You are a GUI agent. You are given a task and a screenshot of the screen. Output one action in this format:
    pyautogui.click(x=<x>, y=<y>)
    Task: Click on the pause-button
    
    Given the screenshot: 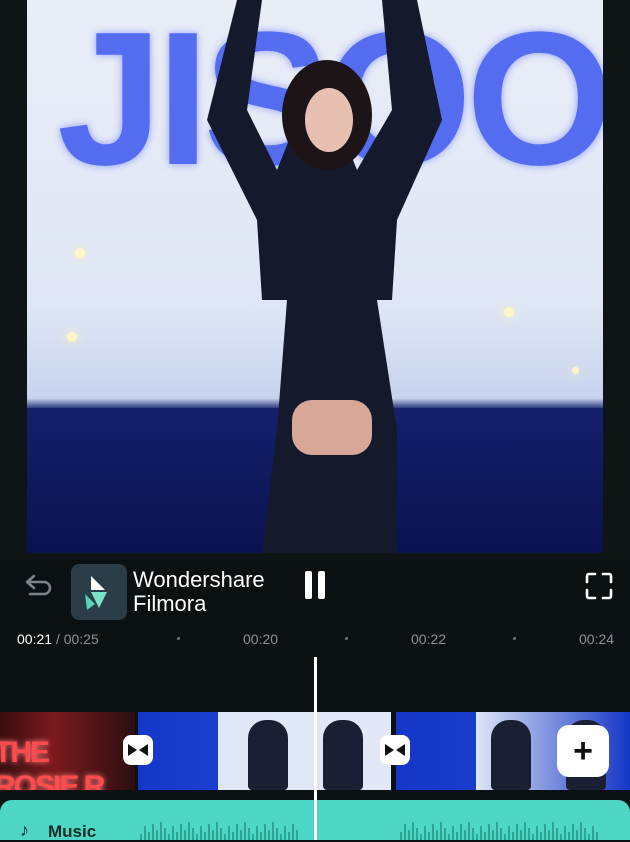 What is the action you would take?
    pyautogui.click(x=315, y=585)
    